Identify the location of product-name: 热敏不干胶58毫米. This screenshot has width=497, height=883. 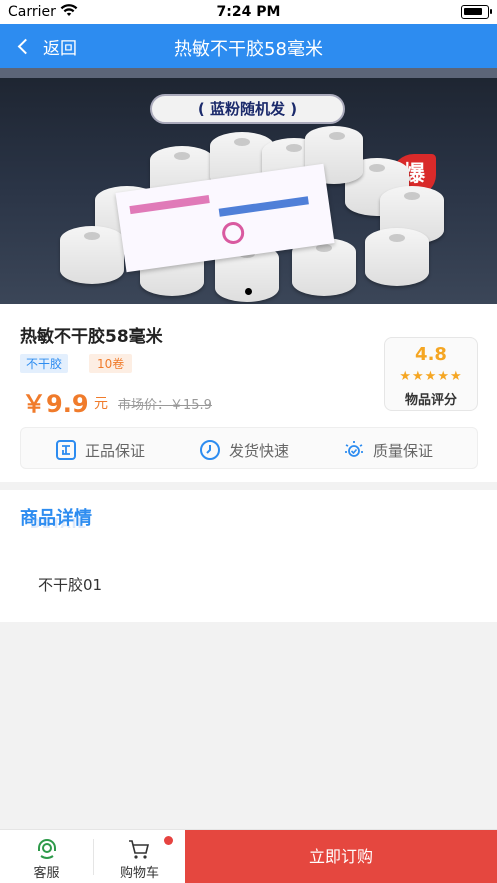
(91, 337).